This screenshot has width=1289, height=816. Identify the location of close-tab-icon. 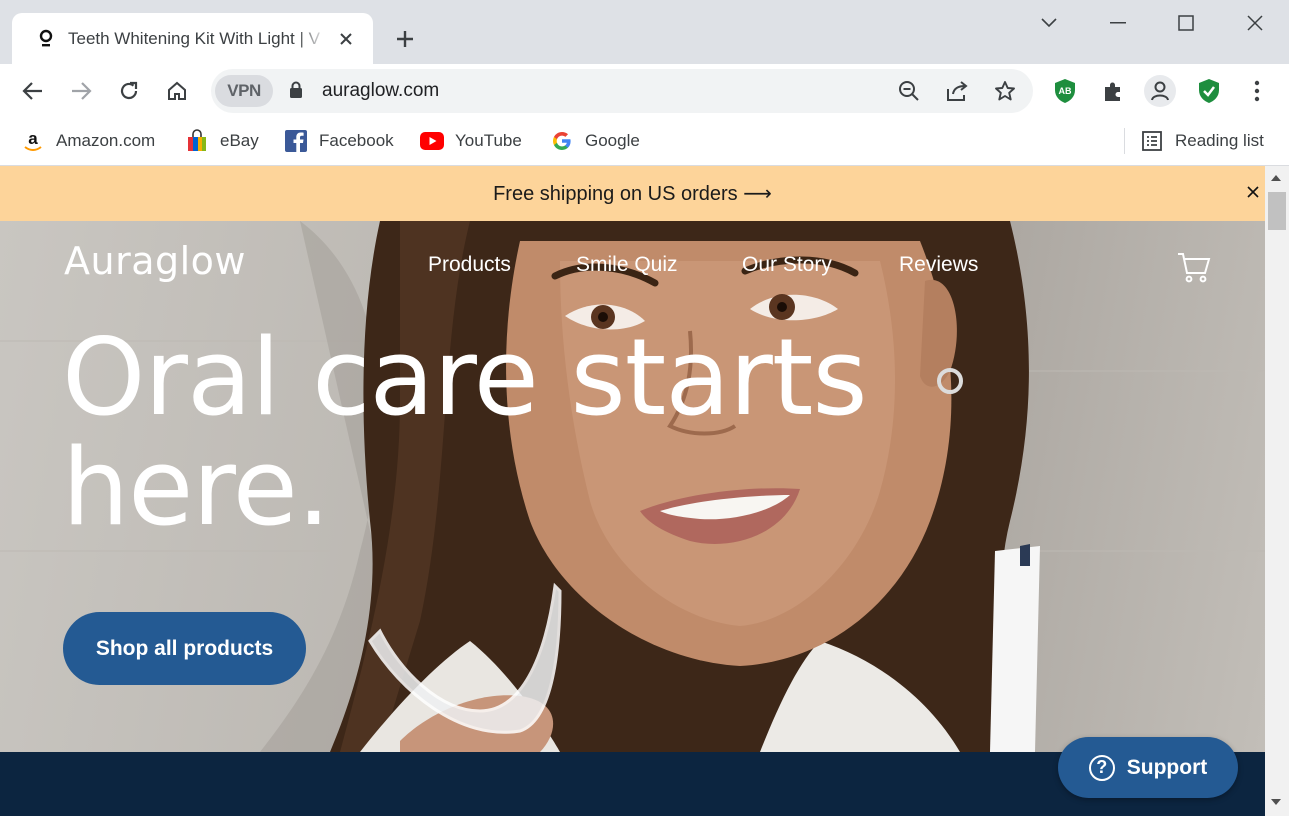
(346, 39).